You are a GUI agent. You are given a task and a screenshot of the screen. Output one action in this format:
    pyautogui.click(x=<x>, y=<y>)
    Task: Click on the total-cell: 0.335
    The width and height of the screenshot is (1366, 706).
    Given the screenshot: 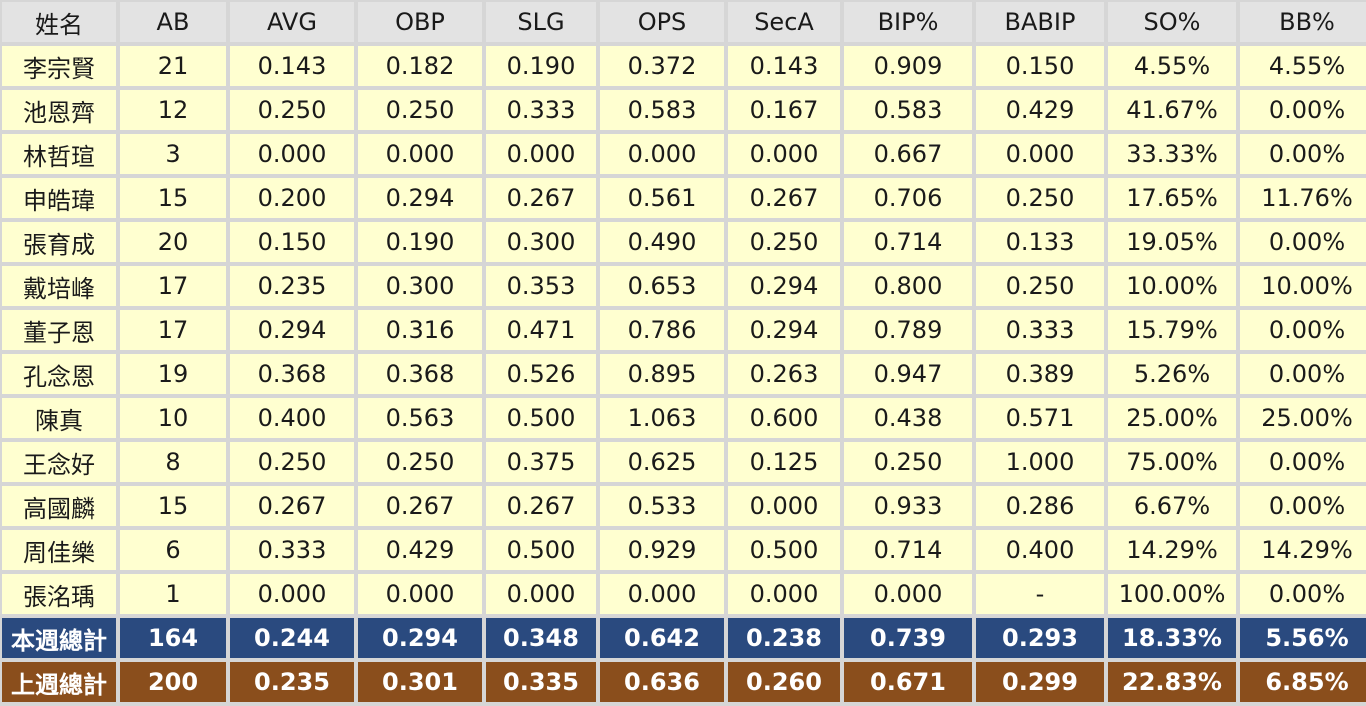 What is the action you would take?
    pyautogui.click(x=541, y=682)
    